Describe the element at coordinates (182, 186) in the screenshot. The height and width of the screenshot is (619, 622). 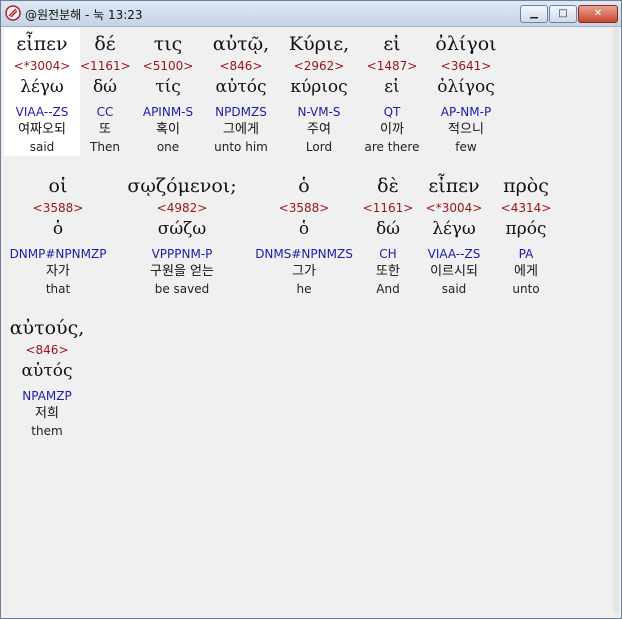
I see `greek-word: σῳζόμενοι;` at that location.